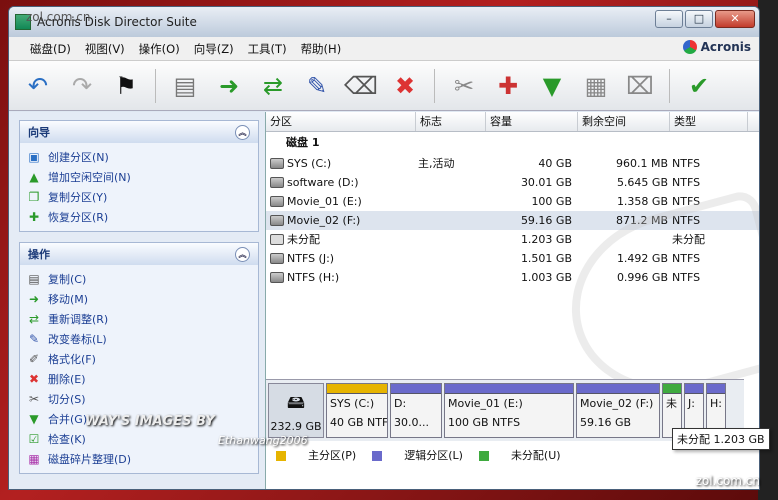 The width and height of the screenshot is (778, 500). Describe the element at coordinates (596, 86) in the screenshot. I see `defrag-icon: ▦` at that location.